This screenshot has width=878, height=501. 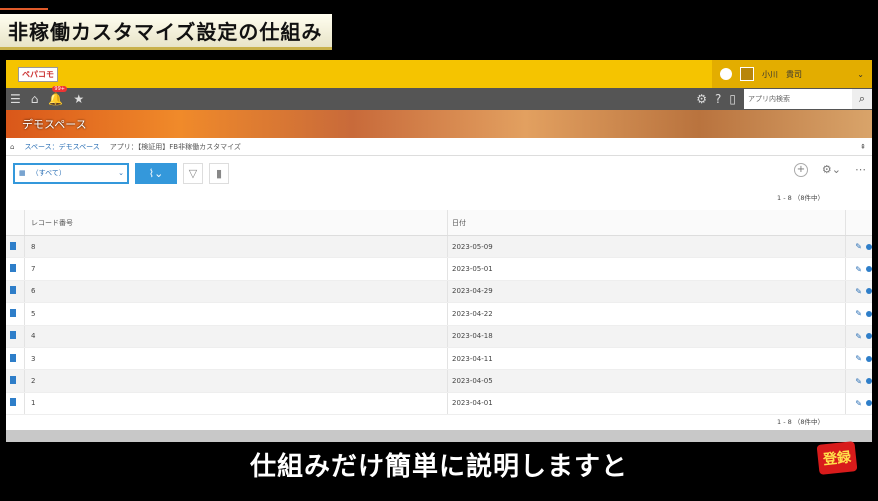 What do you see at coordinates (48, 173) in the screenshot?
I see `view-label: （すべて）` at bounding box center [48, 173].